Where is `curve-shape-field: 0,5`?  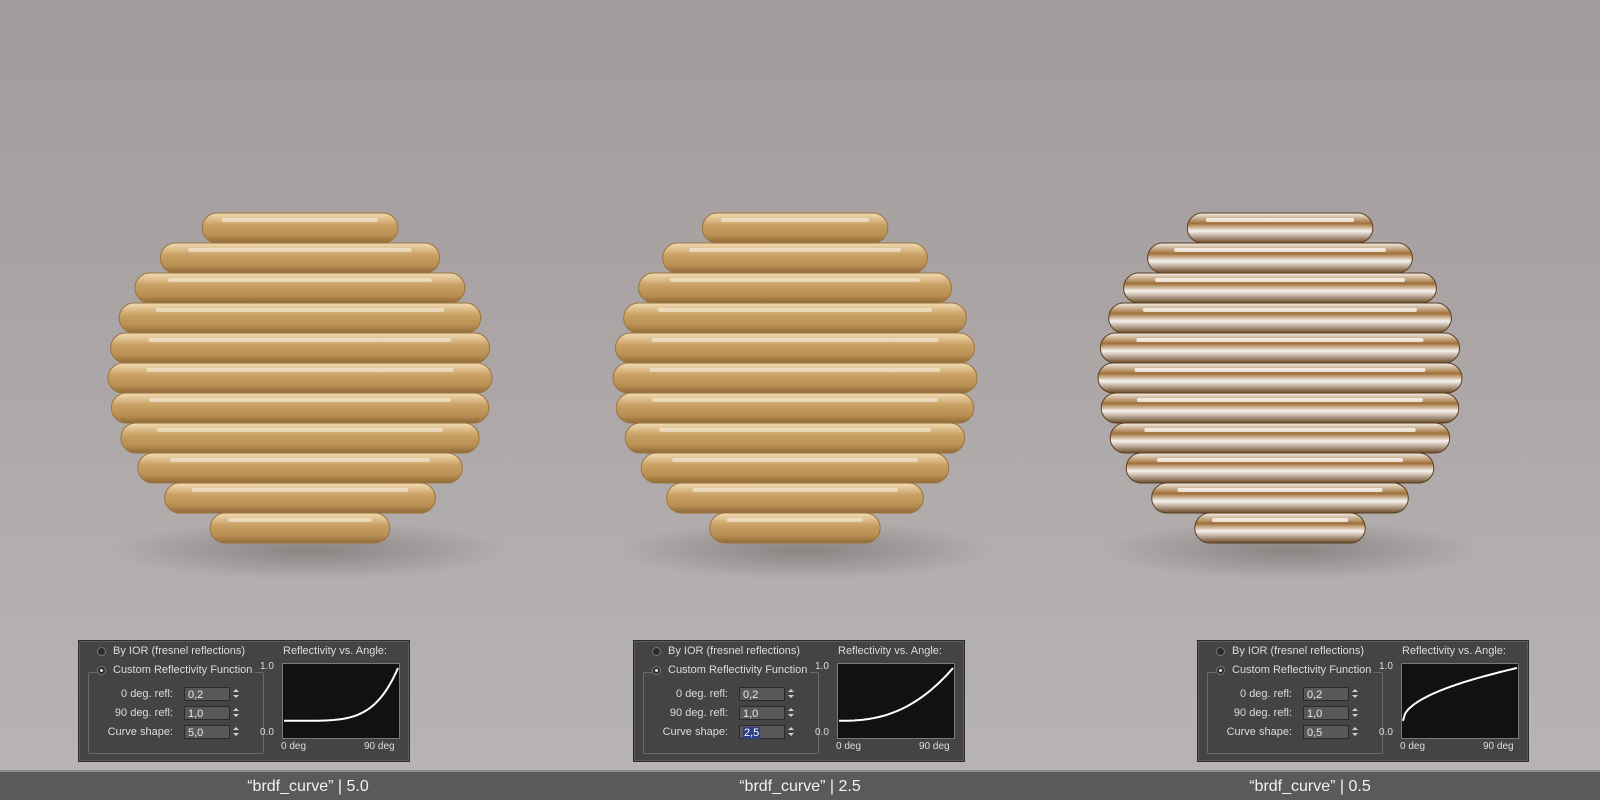 curve-shape-field: 0,5 is located at coordinates (1326, 731).